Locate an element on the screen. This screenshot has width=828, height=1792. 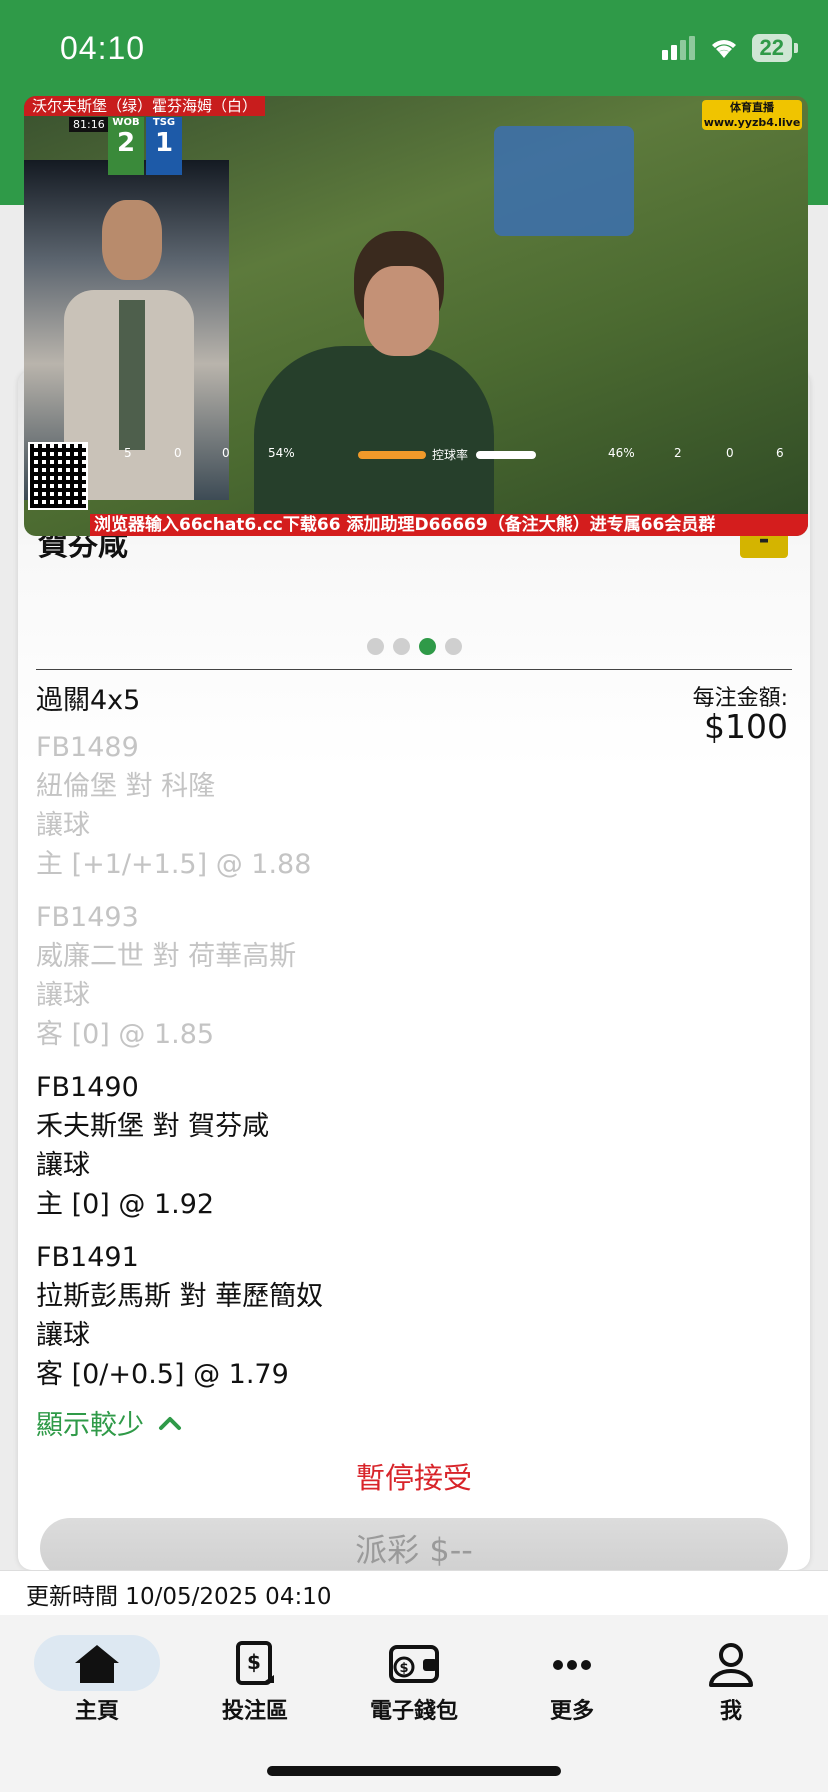
home-icon is located at coordinates (97, 1664).